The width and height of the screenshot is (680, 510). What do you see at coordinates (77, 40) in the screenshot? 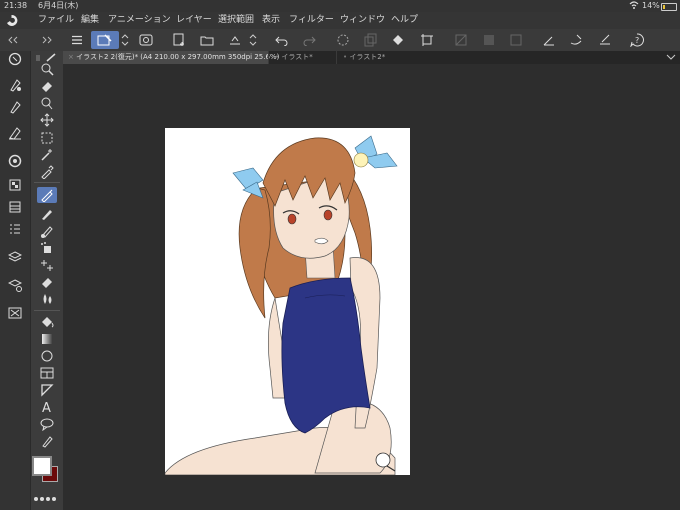
I see `hamburger-menu-icon` at bounding box center [77, 40].